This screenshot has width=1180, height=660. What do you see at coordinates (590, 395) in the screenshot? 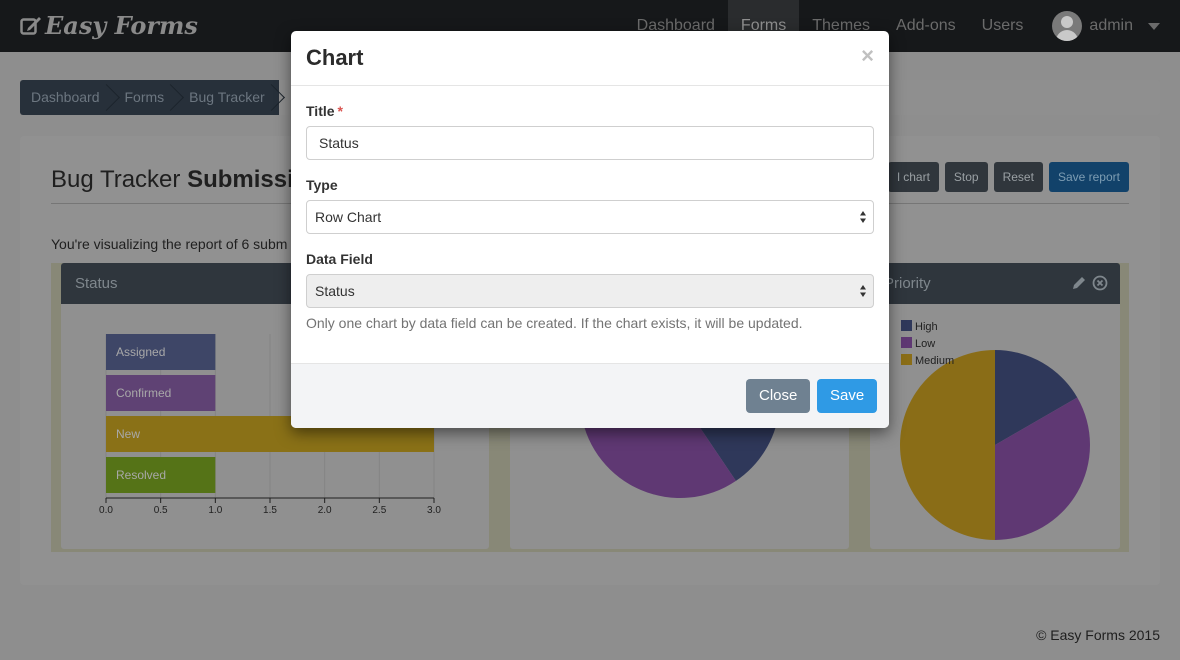
I see `modal-footer: Close Save` at bounding box center [590, 395].